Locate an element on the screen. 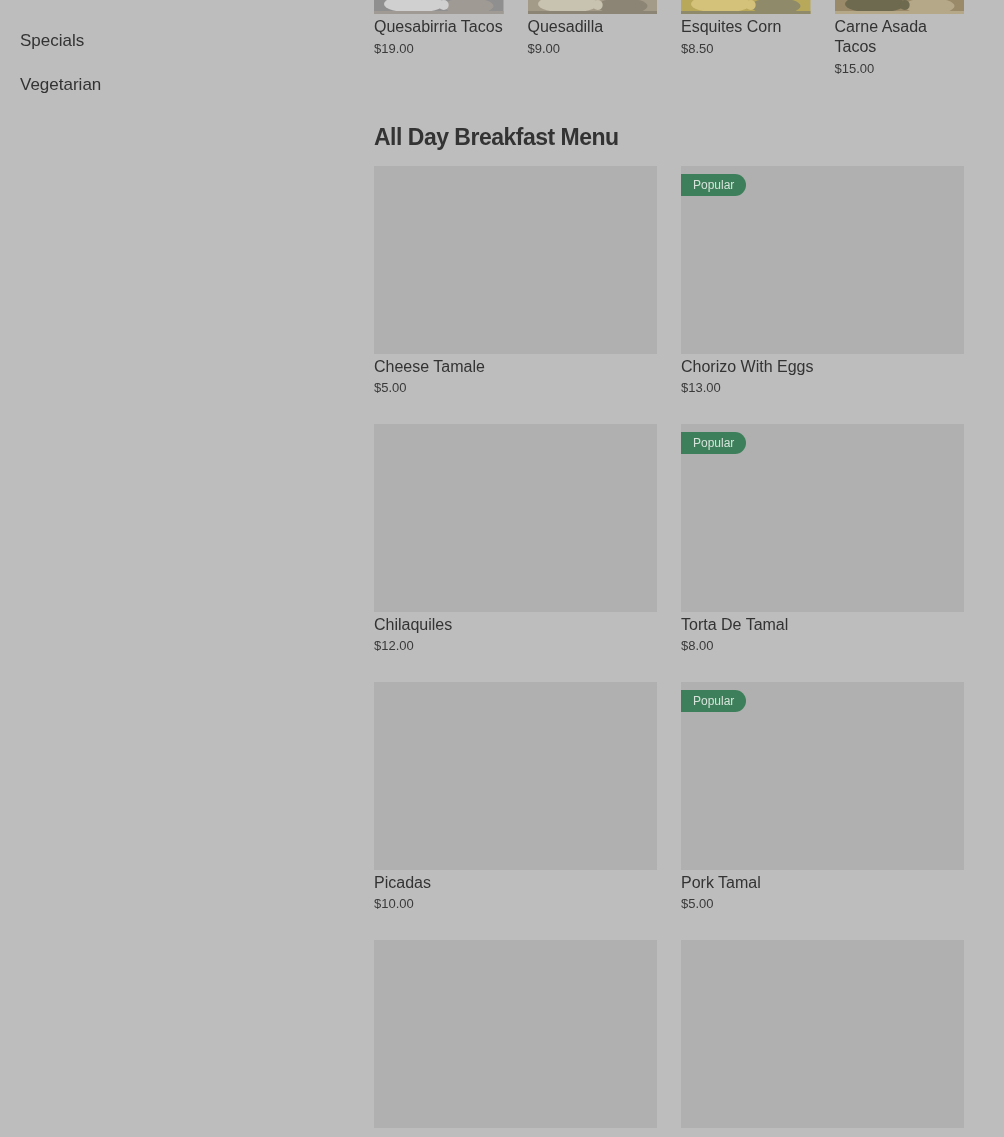 The height and width of the screenshot is (1137, 1004). item-price: $9.00 is located at coordinates (544, 48).